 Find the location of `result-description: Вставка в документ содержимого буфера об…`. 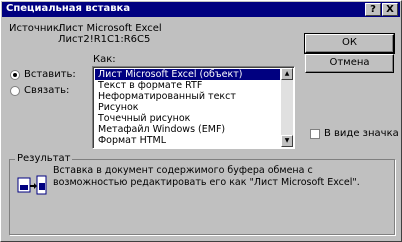

result-description: Вставка в документ содержимого буфера об… is located at coordinates (206, 176).